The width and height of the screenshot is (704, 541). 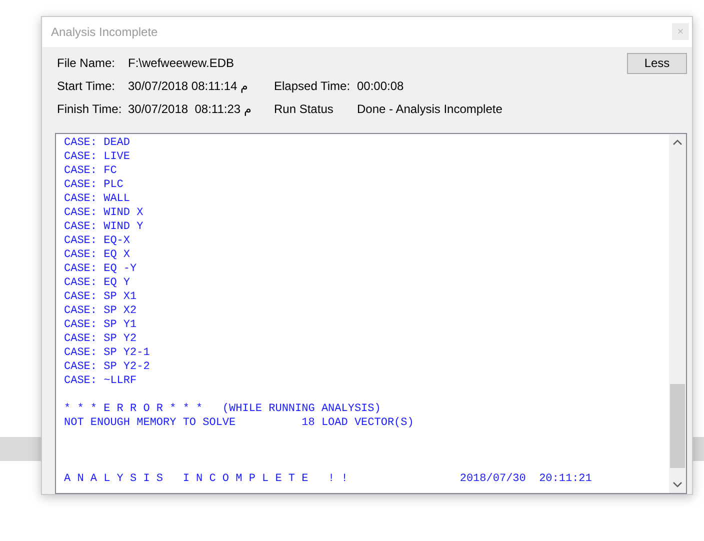 I want to click on log-line: CASE: SP Y1, so click(x=101, y=325).